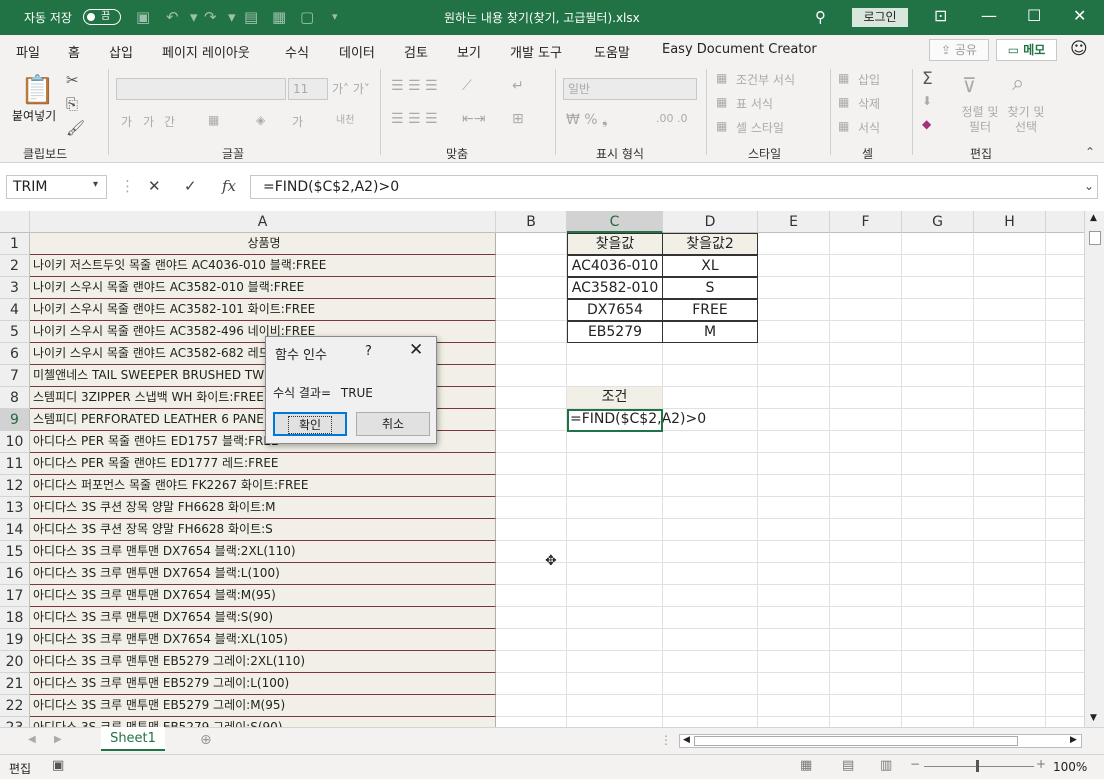 The width and height of the screenshot is (1104, 779). Describe the element at coordinates (345, 118) in the screenshot. I see `phonetic-icon: 내천` at that location.